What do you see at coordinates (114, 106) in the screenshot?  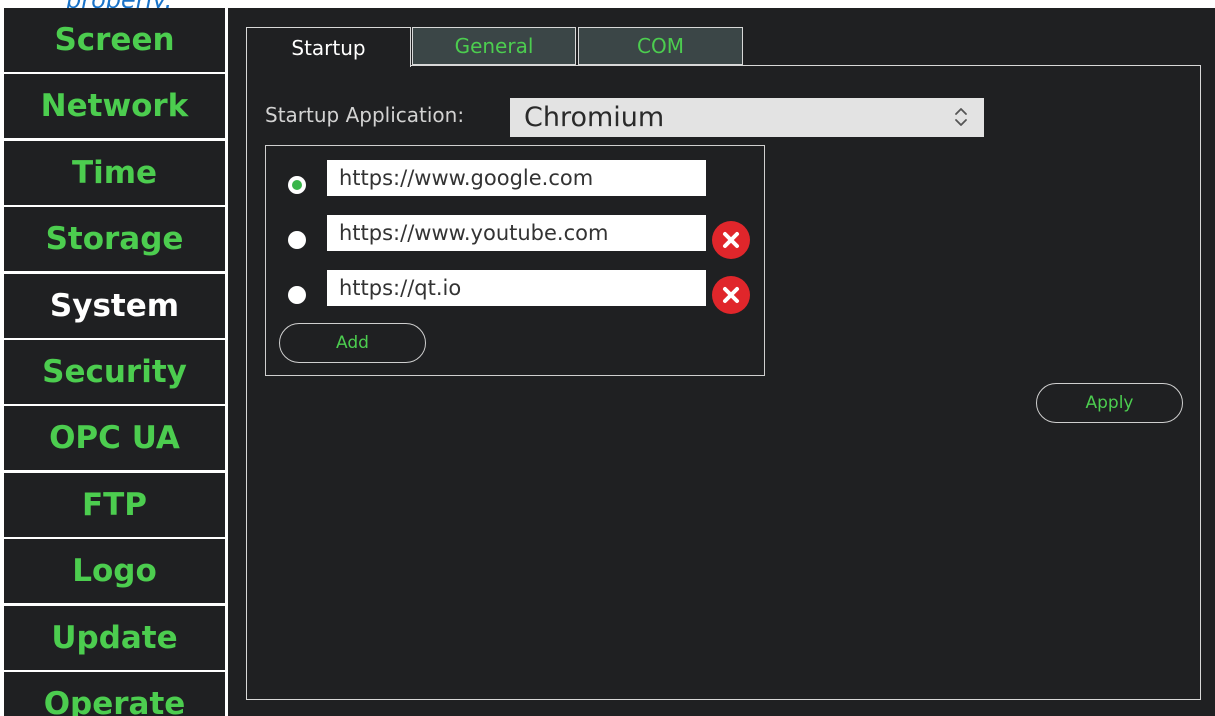 I see `sidebar-item-network: Network` at bounding box center [114, 106].